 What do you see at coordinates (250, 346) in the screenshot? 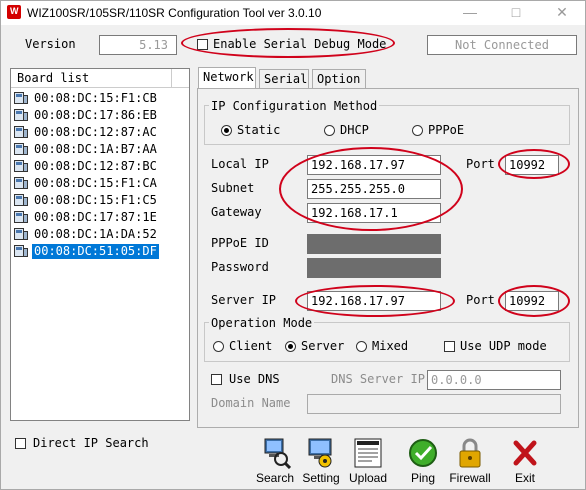
I see `client-label: Client` at bounding box center [250, 346].